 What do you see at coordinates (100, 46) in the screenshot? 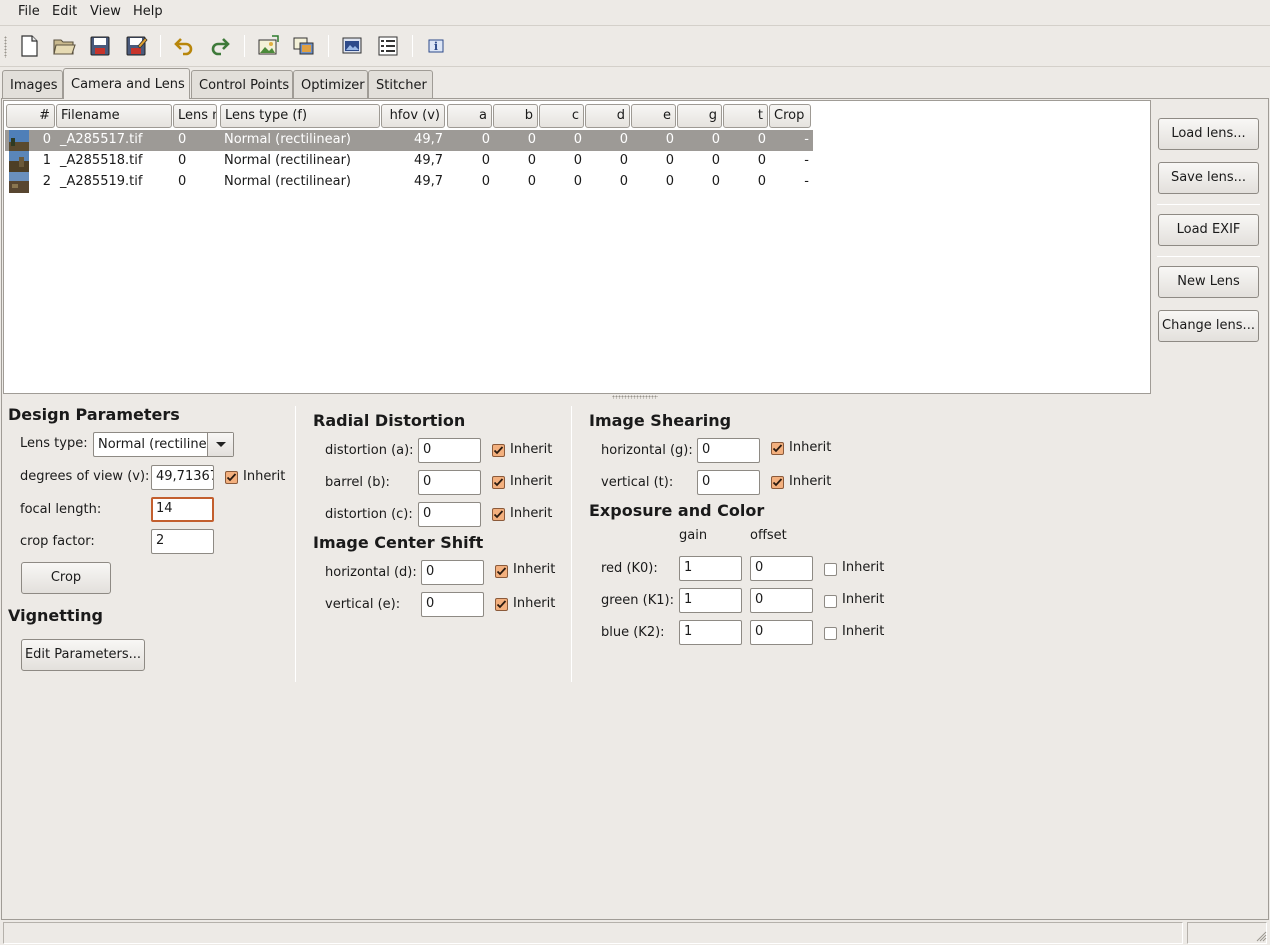
I see `save-icon` at bounding box center [100, 46].